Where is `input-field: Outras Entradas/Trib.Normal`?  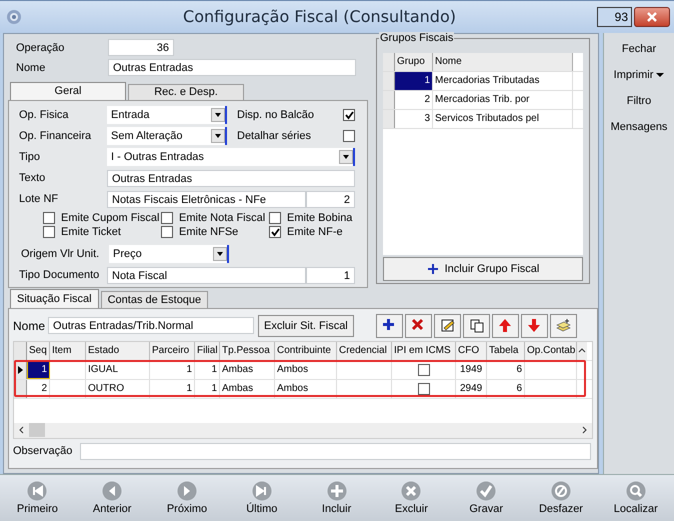
input-field: Outras Entradas/Trib.Normal is located at coordinates (151, 325).